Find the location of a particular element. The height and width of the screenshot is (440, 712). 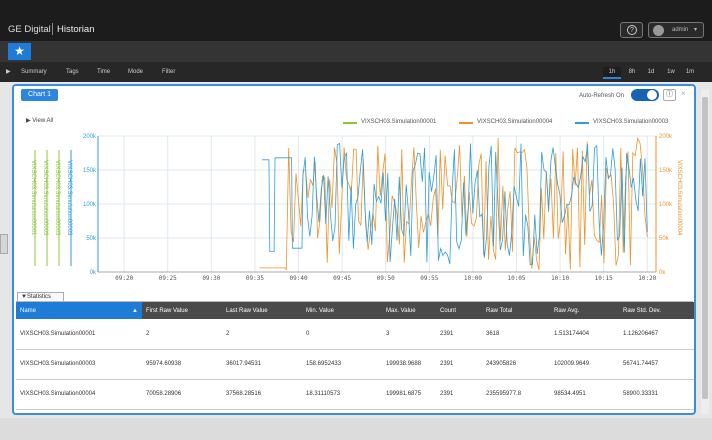

y-tick-label-right: 150k is located at coordinates (666, 171).